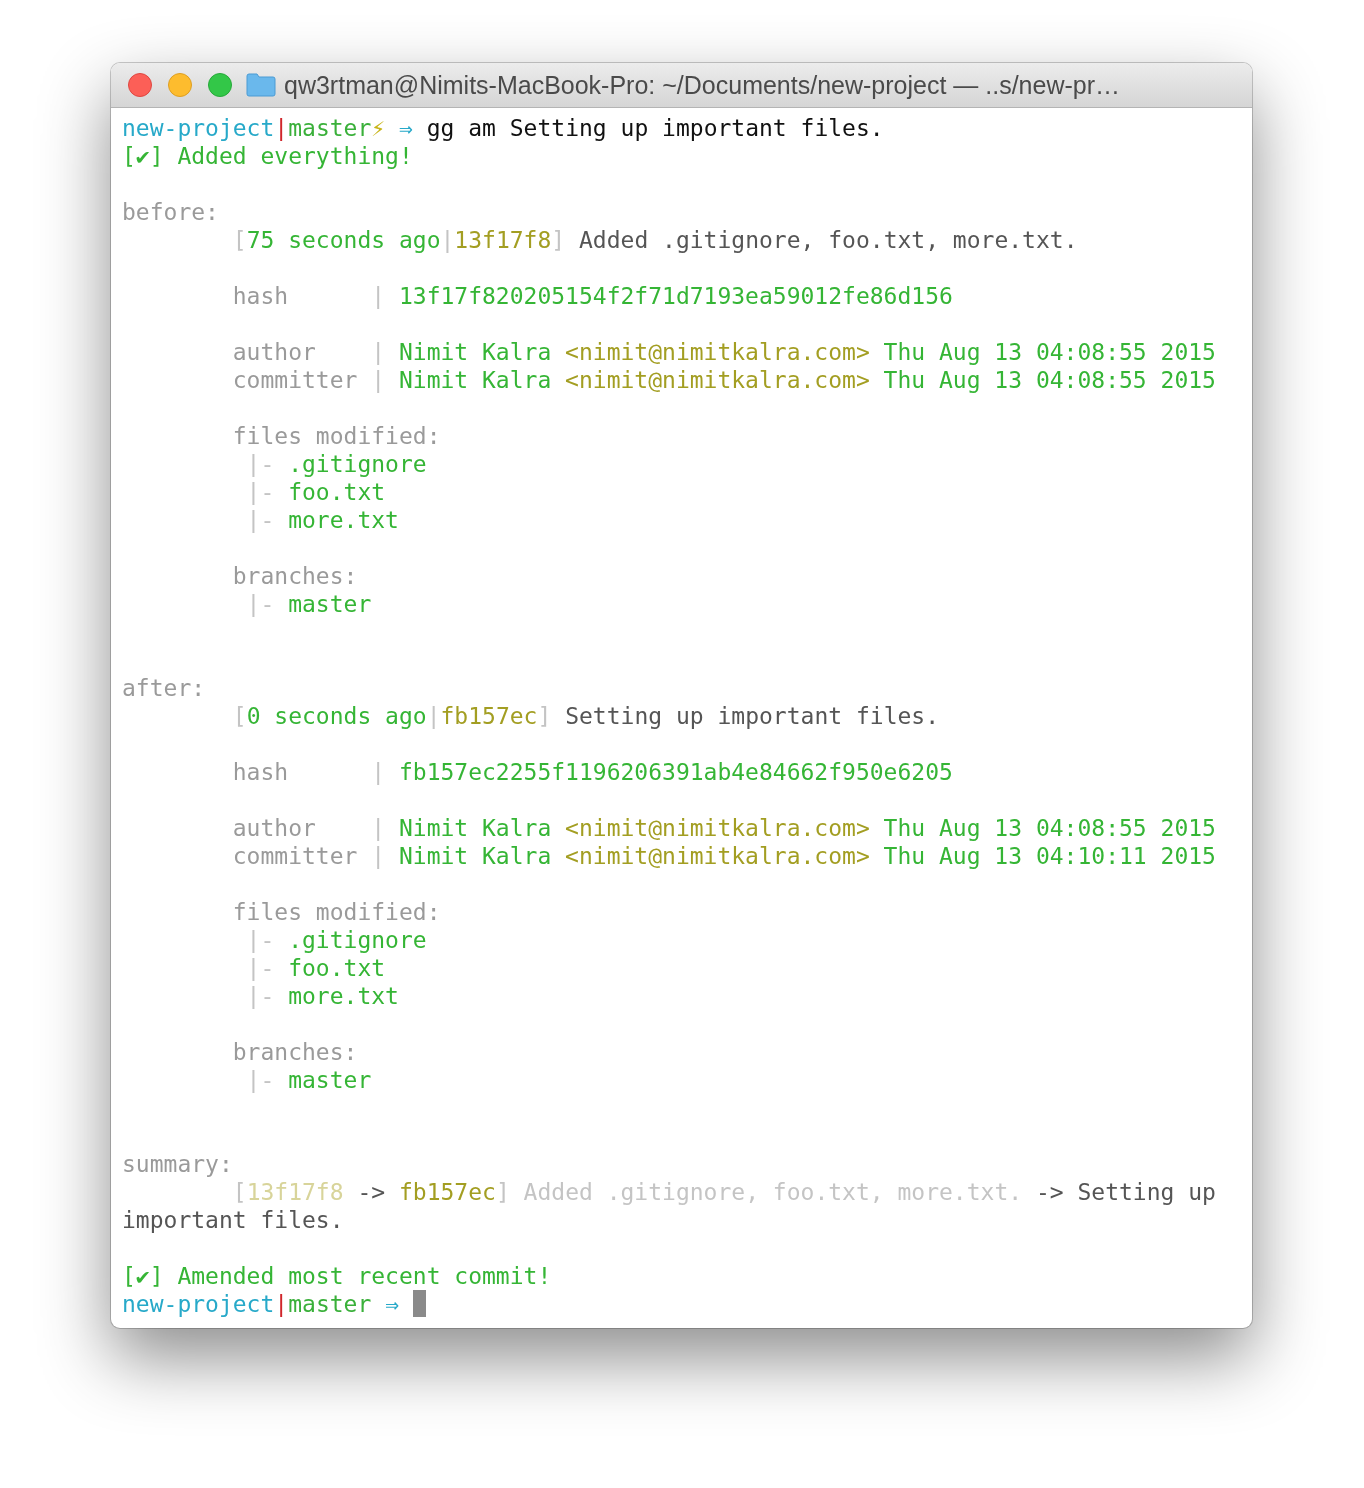 The height and width of the screenshot is (1488, 1364). What do you see at coordinates (261, 85) in the screenshot?
I see `folder-icon` at bounding box center [261, 85].